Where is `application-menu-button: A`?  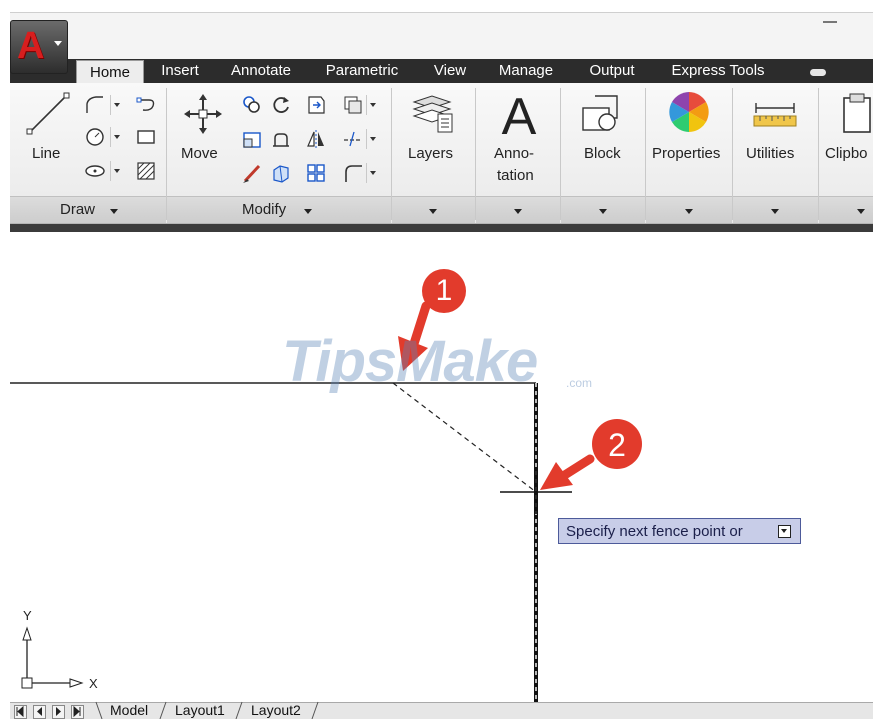 application-menu-button: A is located at coordinates (39, 47).